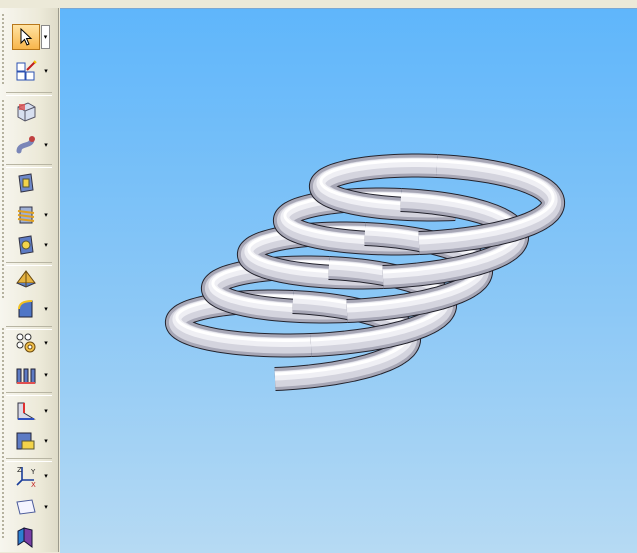 Image resolution: width=637 pixels, height=553 pixels. I want to click on base-plane-tool-button: ▾, so click(30, 441).